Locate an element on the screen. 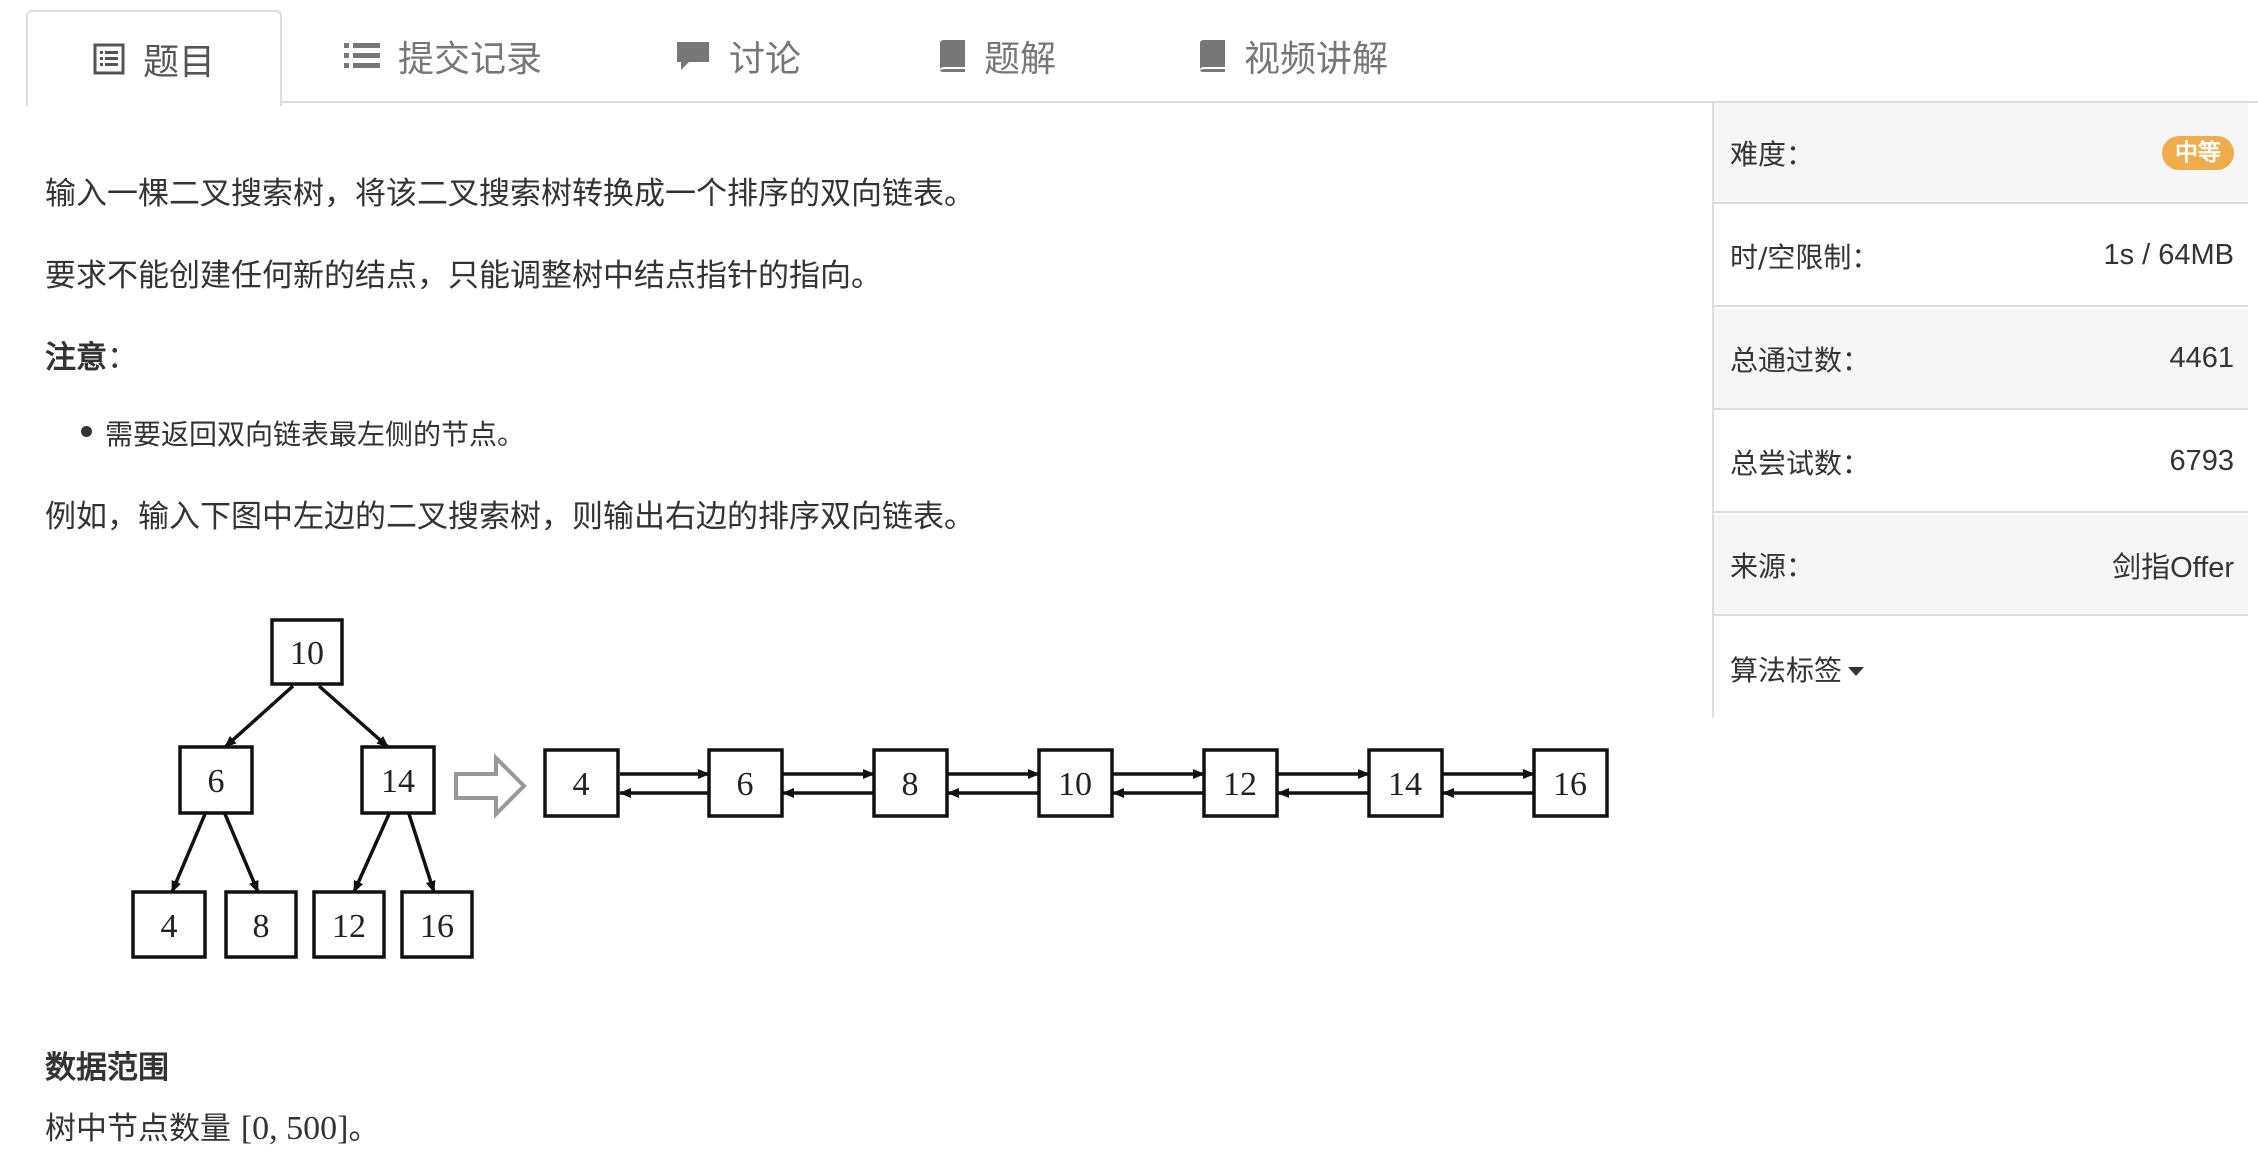 The width and height of the screenshot is (2258, 1172). try-count-value: 6793 is located at coordinates (2201, 461).